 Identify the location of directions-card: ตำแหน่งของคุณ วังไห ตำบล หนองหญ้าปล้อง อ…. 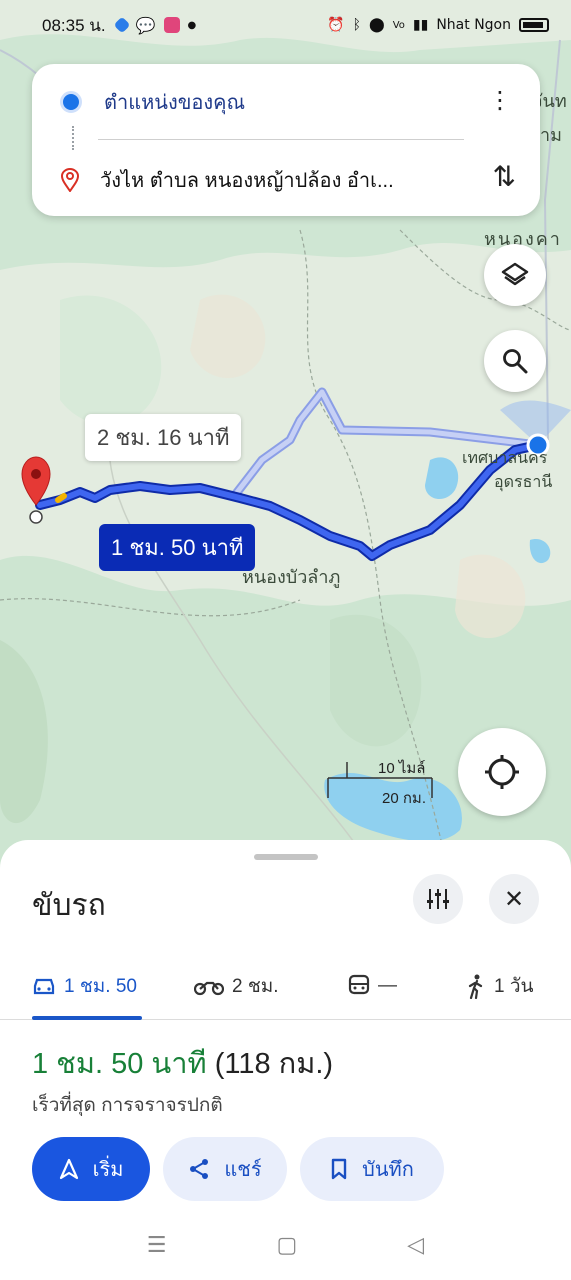
(286, 140).